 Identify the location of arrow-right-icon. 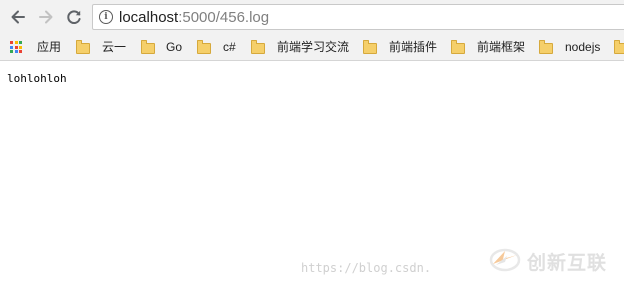
(46, 17).